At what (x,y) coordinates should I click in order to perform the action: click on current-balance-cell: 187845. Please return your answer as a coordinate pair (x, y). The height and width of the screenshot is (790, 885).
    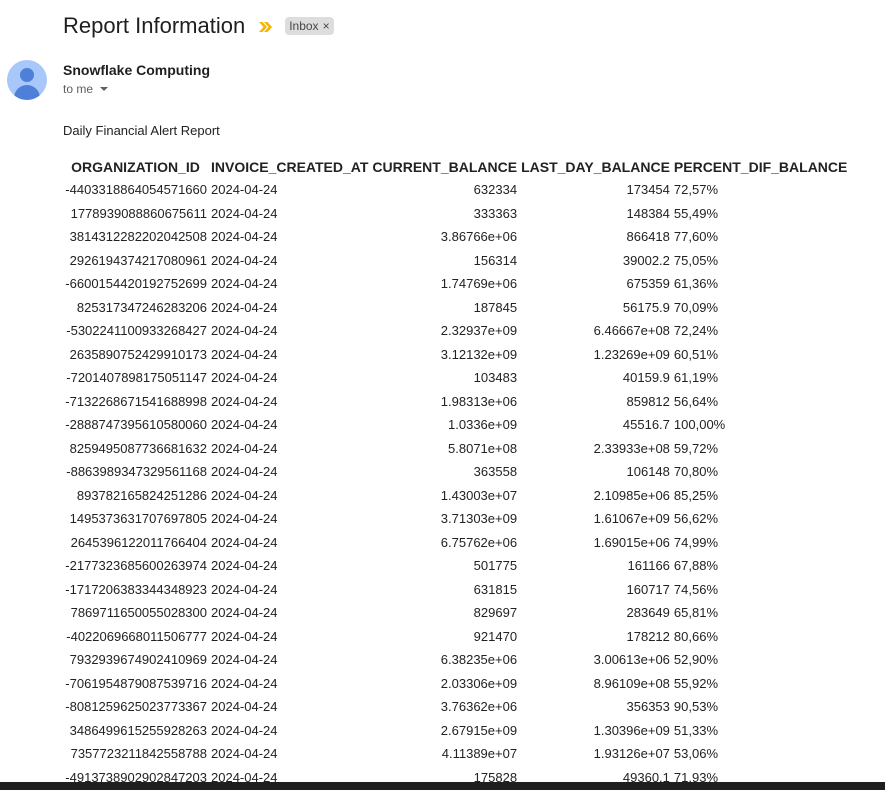
    Looking at the image, I should click on (495, 307).